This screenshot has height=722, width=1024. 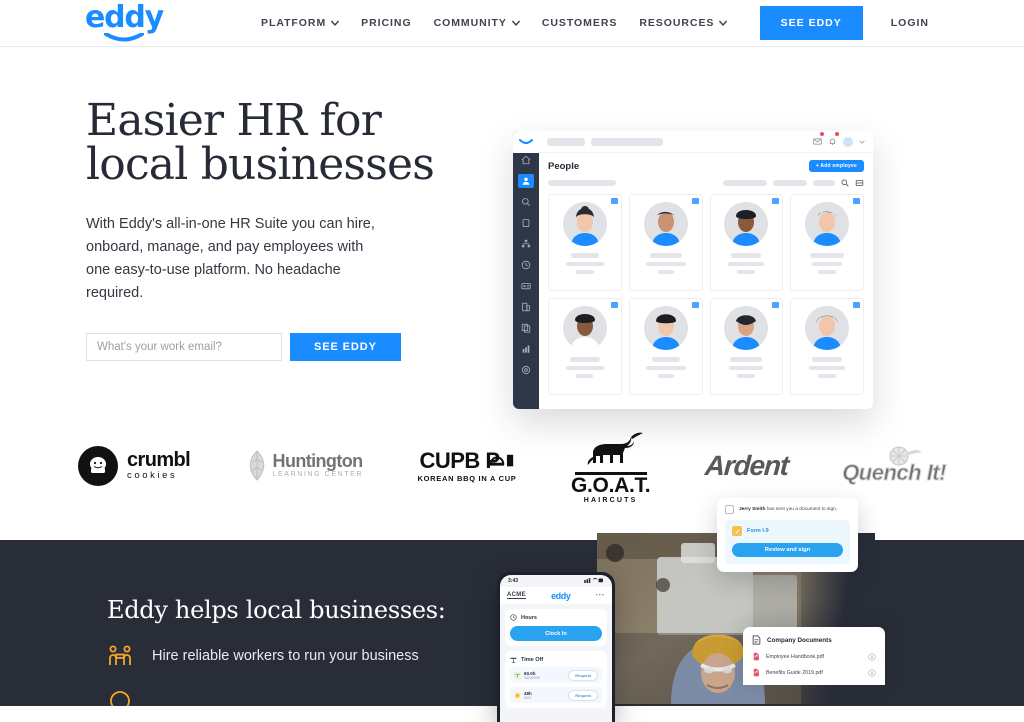 I want to click on sign-file-name: Form I-9, so click(x=758, y=531).